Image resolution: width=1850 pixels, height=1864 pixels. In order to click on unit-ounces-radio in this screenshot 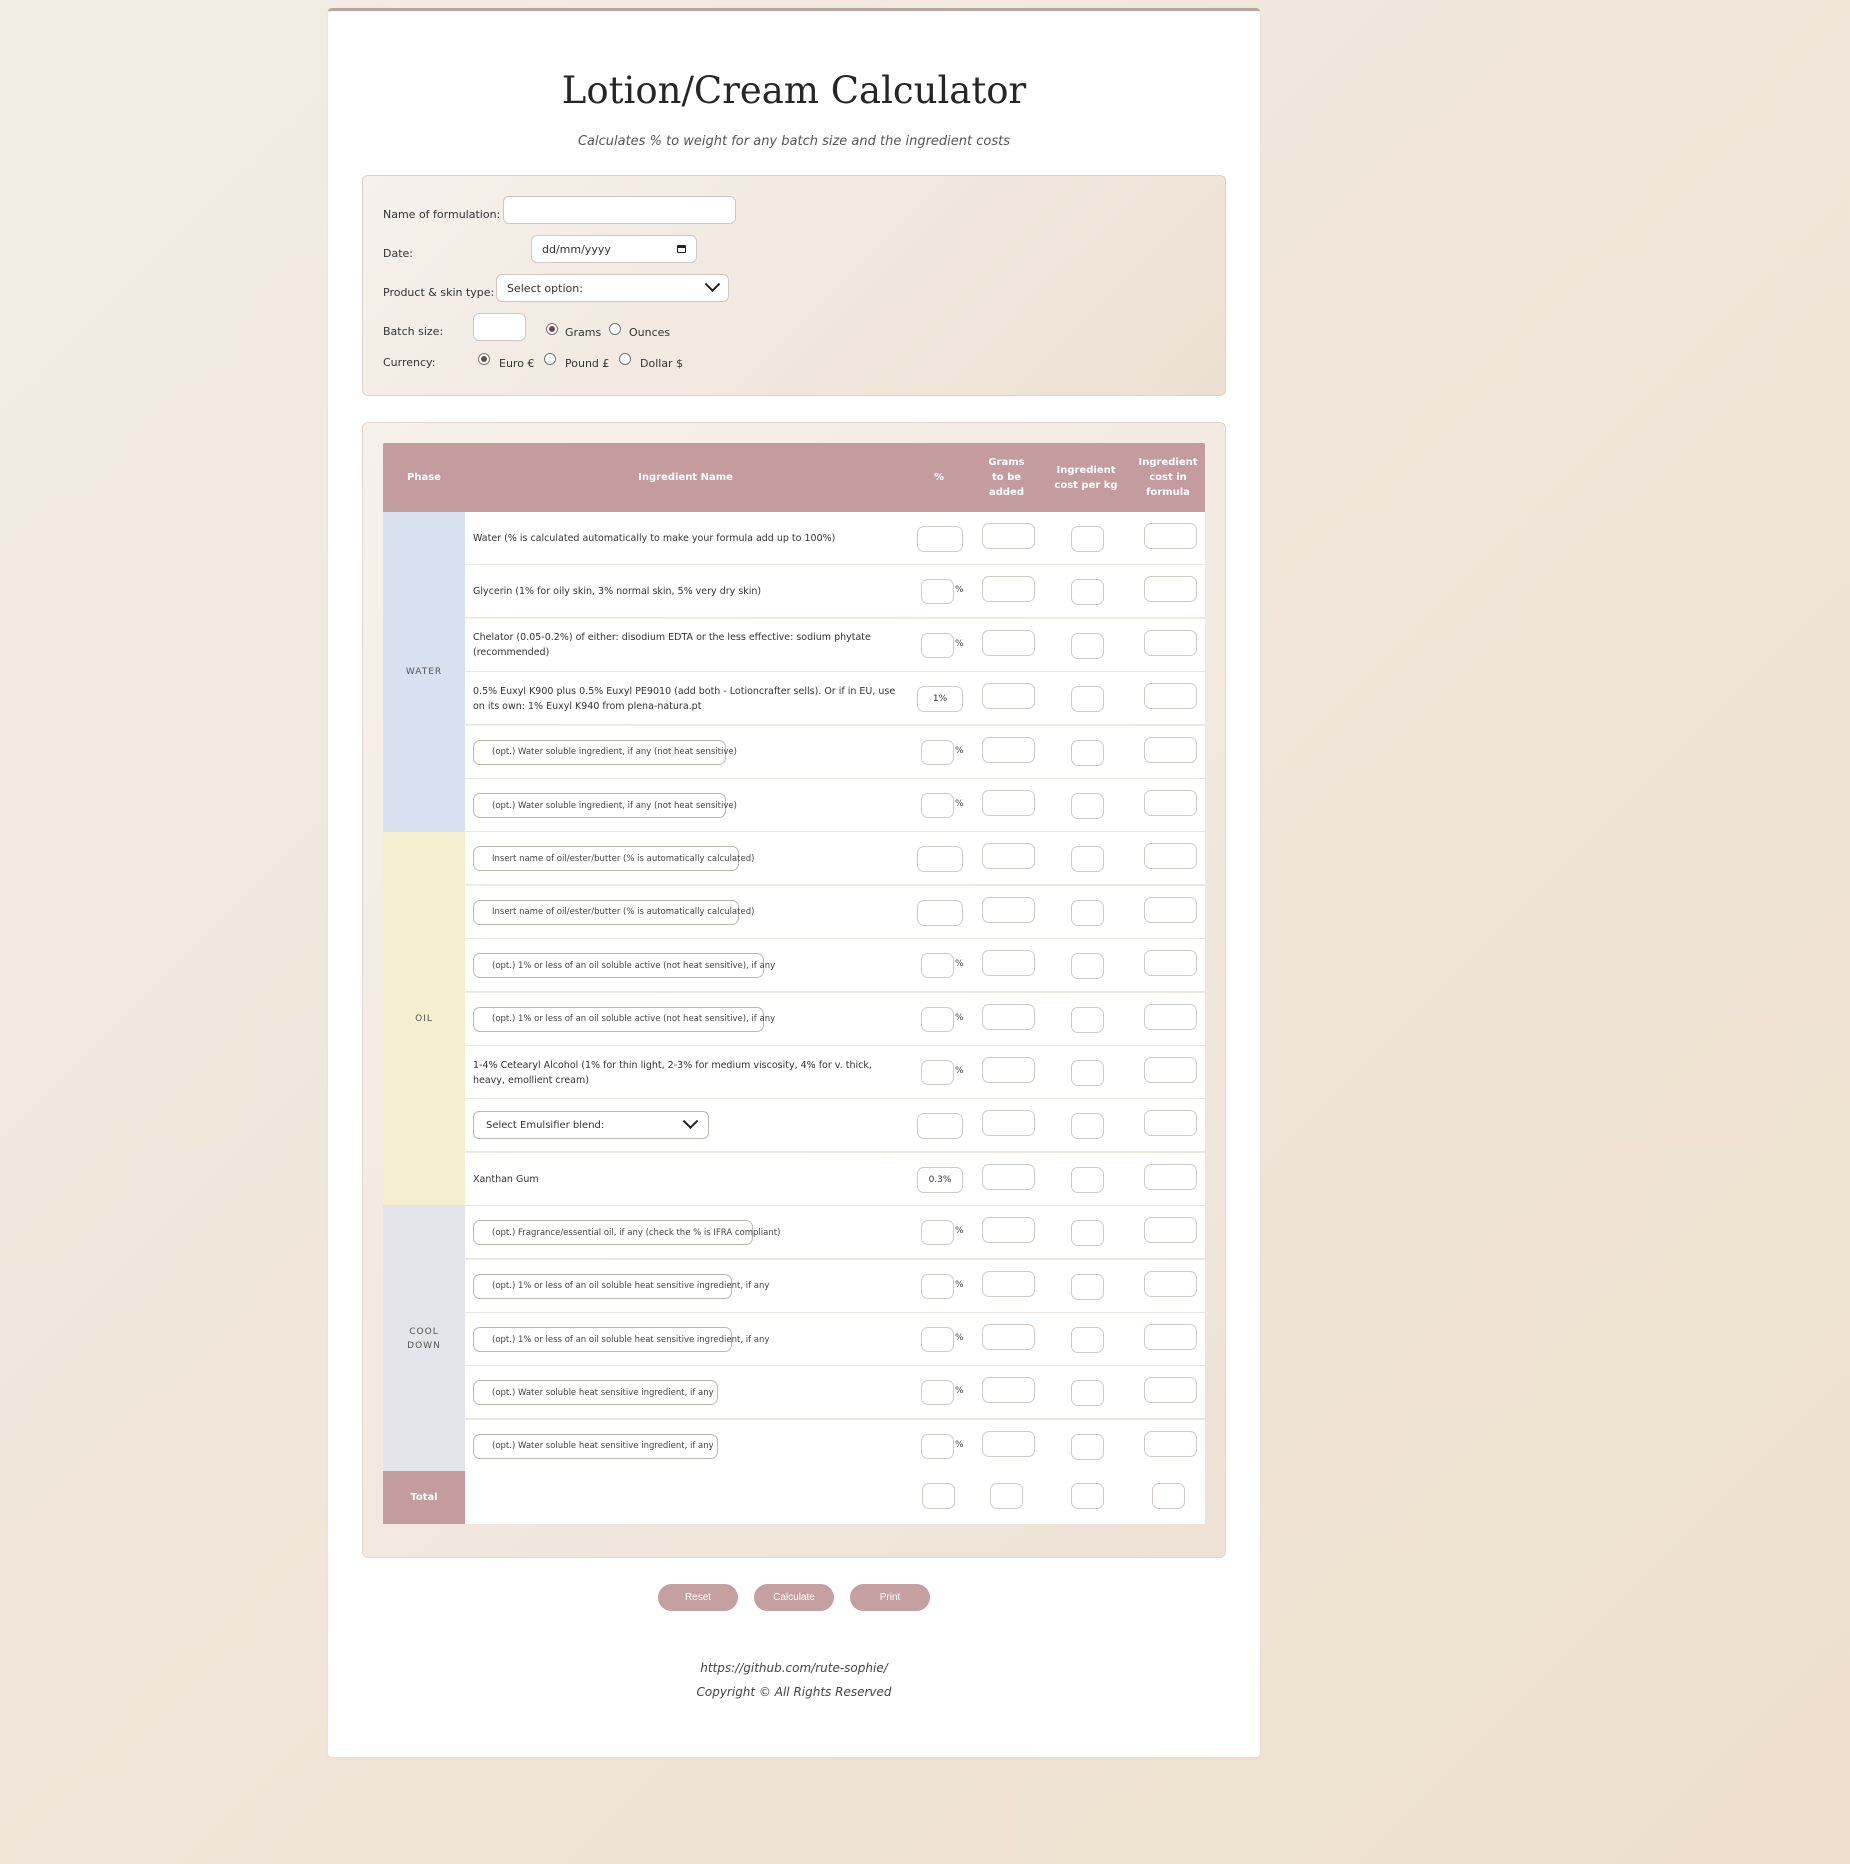, I will do `click(615, 329)`.